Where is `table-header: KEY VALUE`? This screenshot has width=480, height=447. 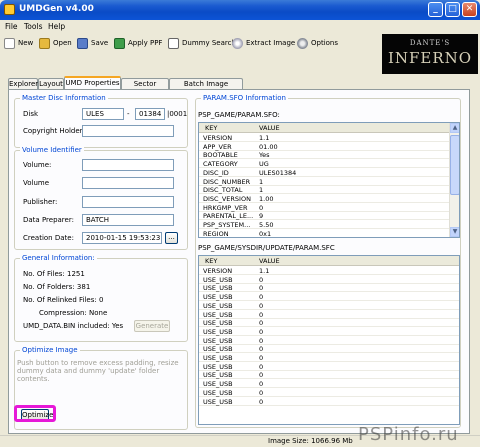
table-header: KEY VALUE is located at coordinates (329, 128).